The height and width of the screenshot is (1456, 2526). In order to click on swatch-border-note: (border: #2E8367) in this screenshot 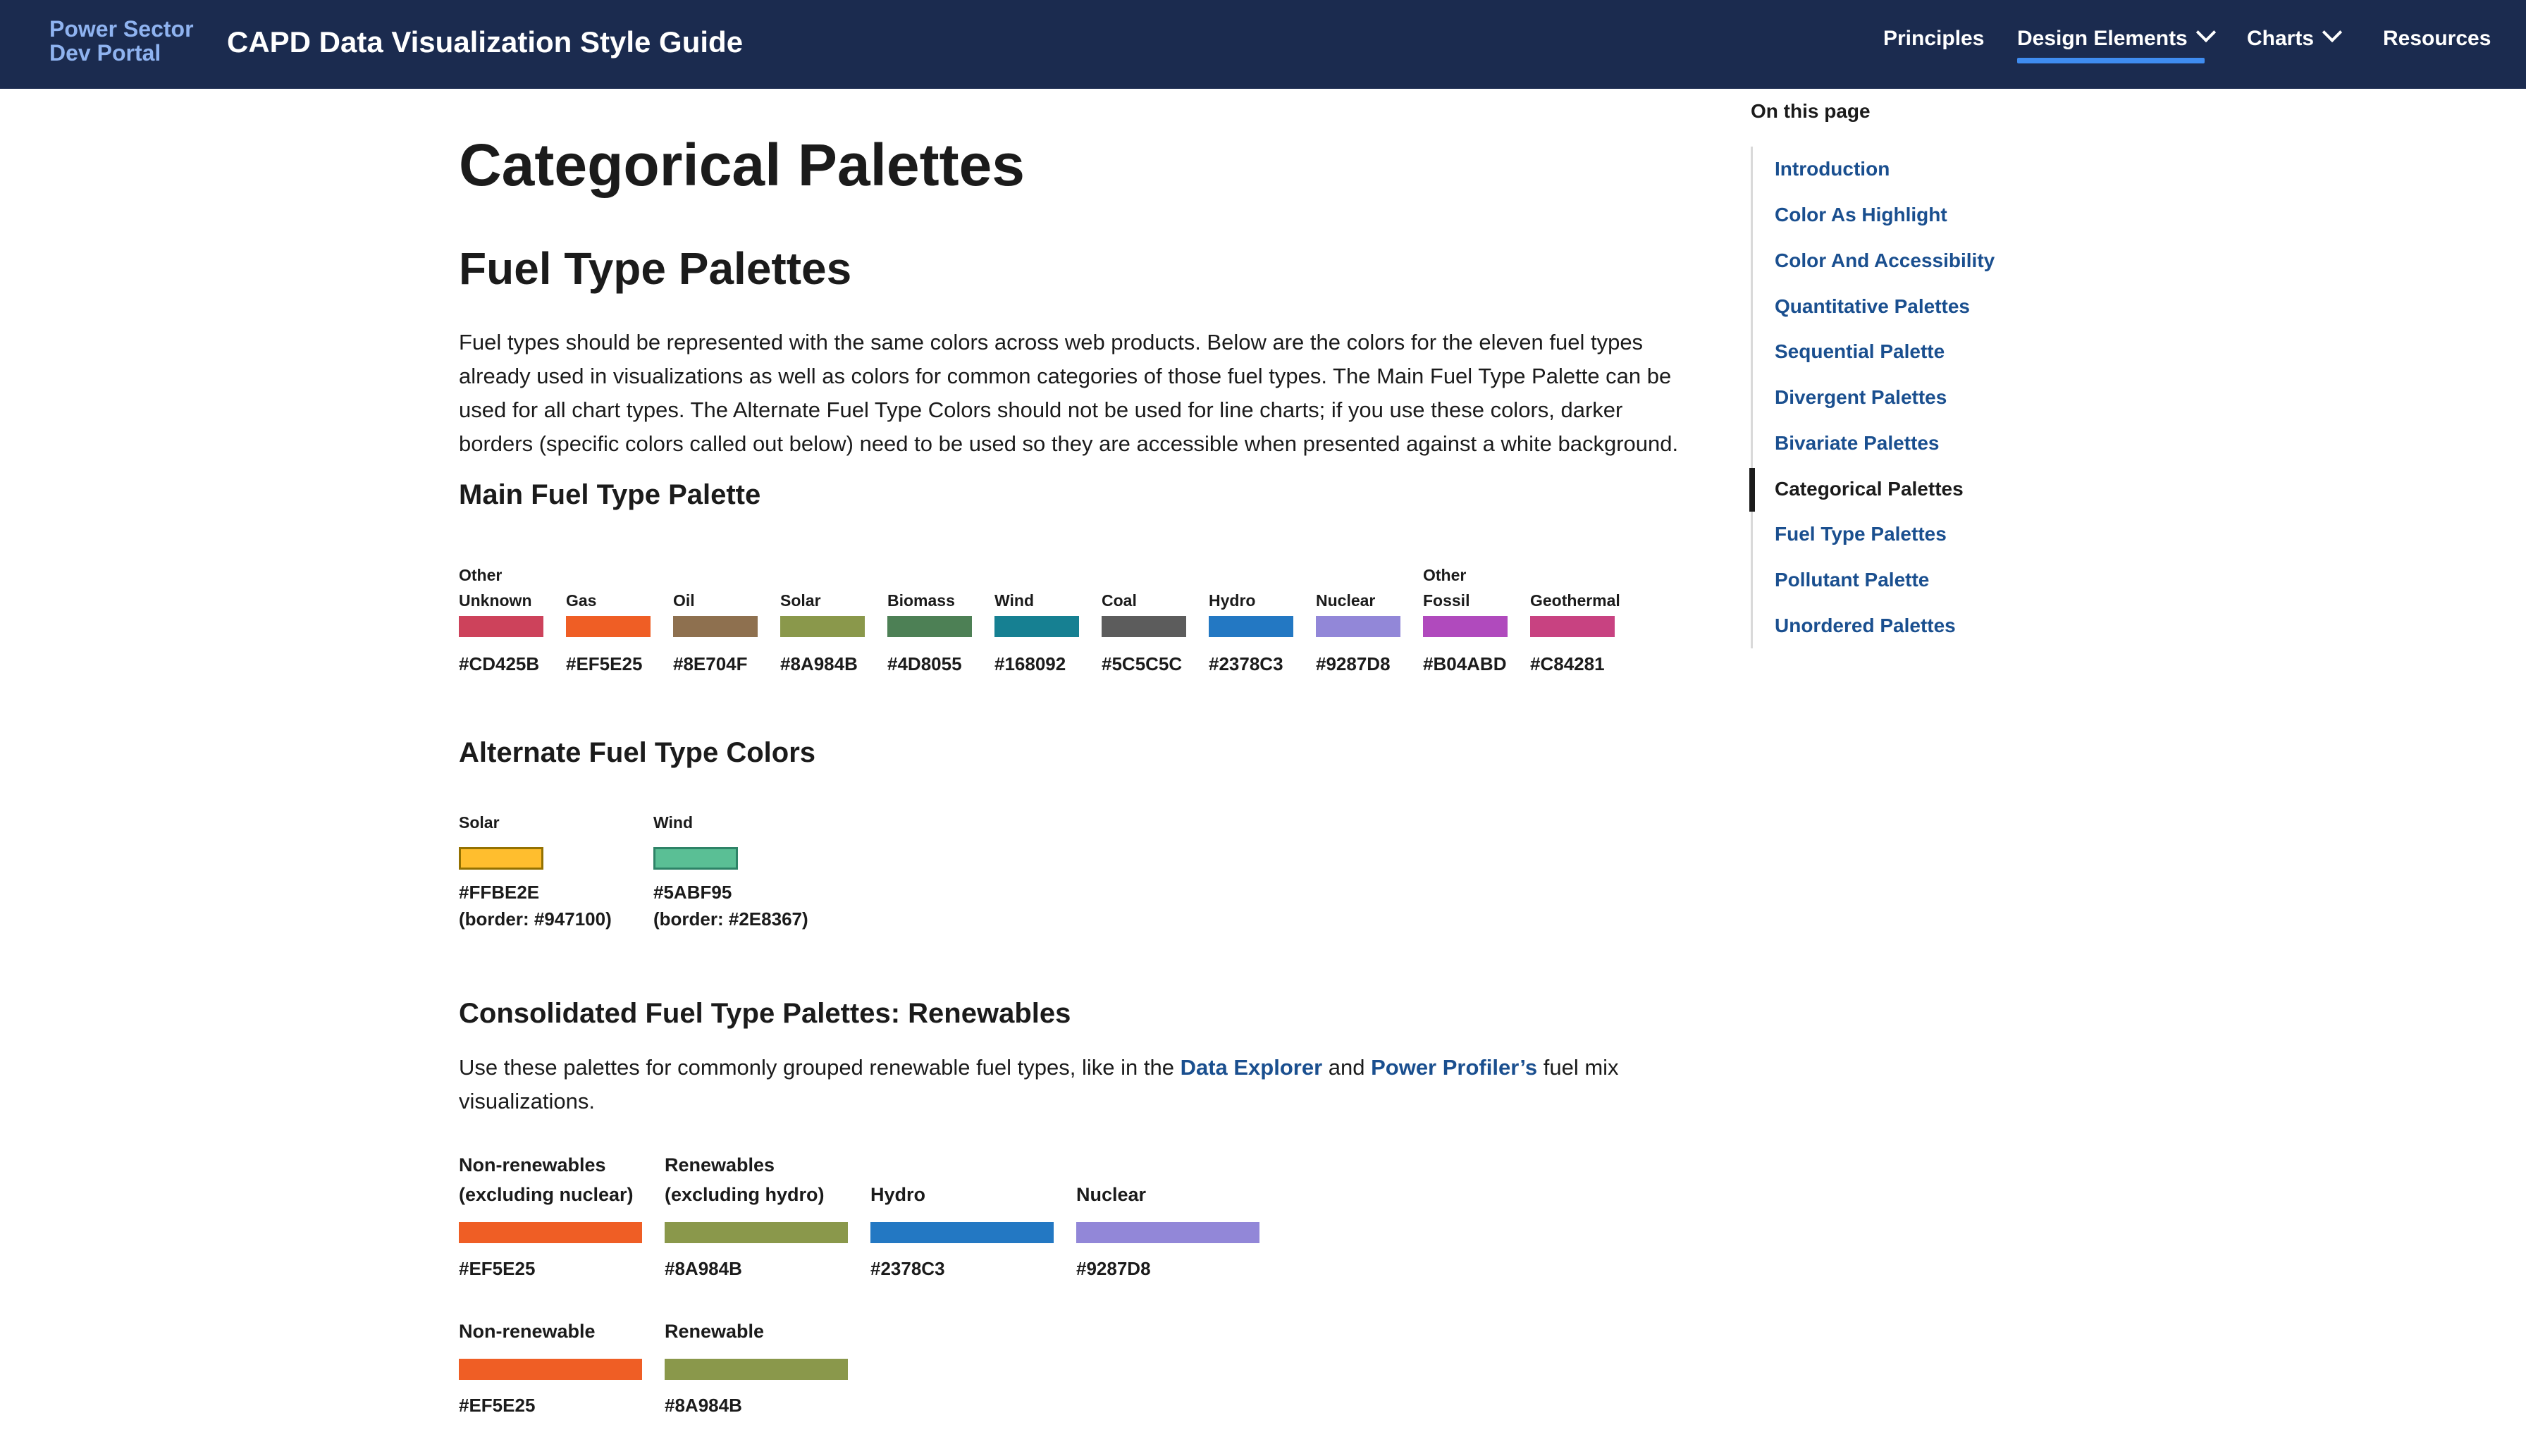, I will do `click(730, 919)`.